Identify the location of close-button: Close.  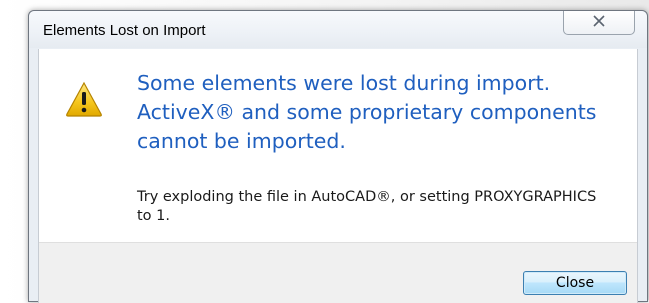
(575, 283).